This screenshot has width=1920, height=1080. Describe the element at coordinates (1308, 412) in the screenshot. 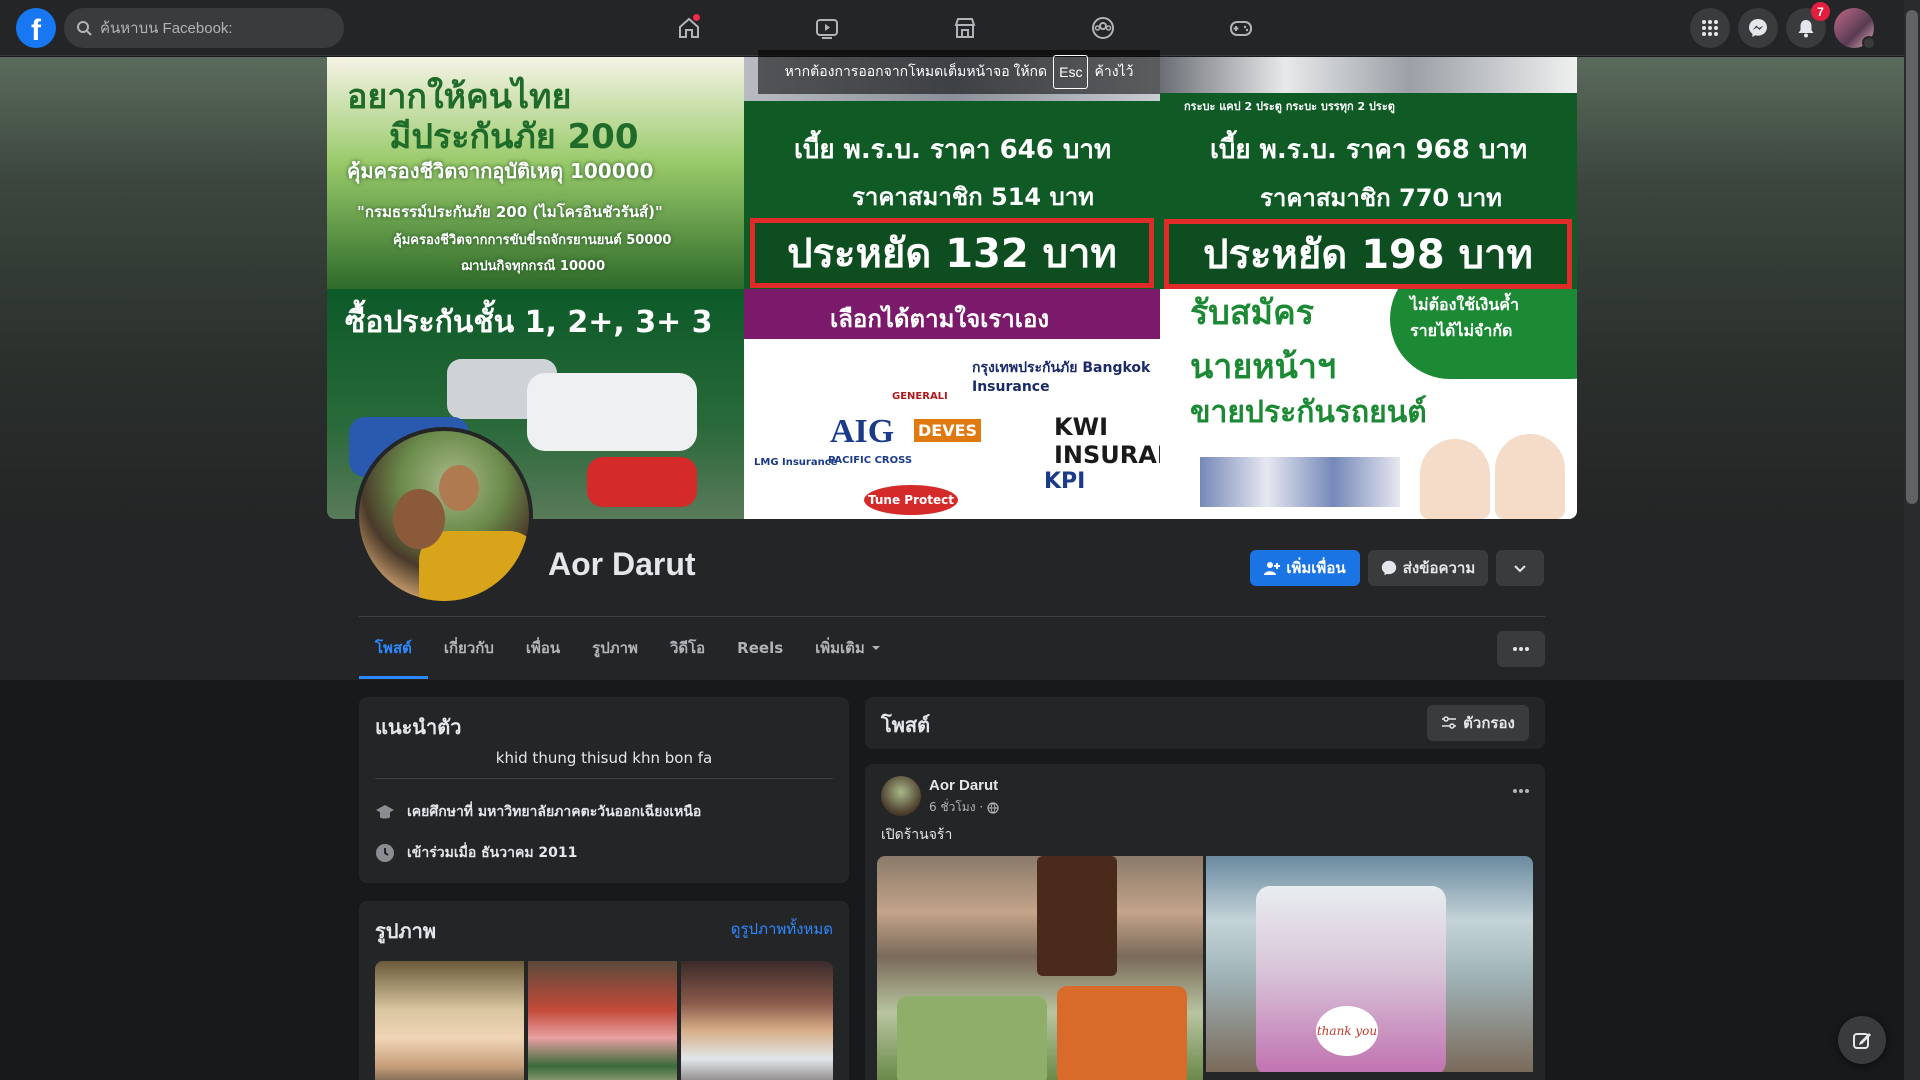

I see `cover-text: ขายประกันรถยนต์` at that location.